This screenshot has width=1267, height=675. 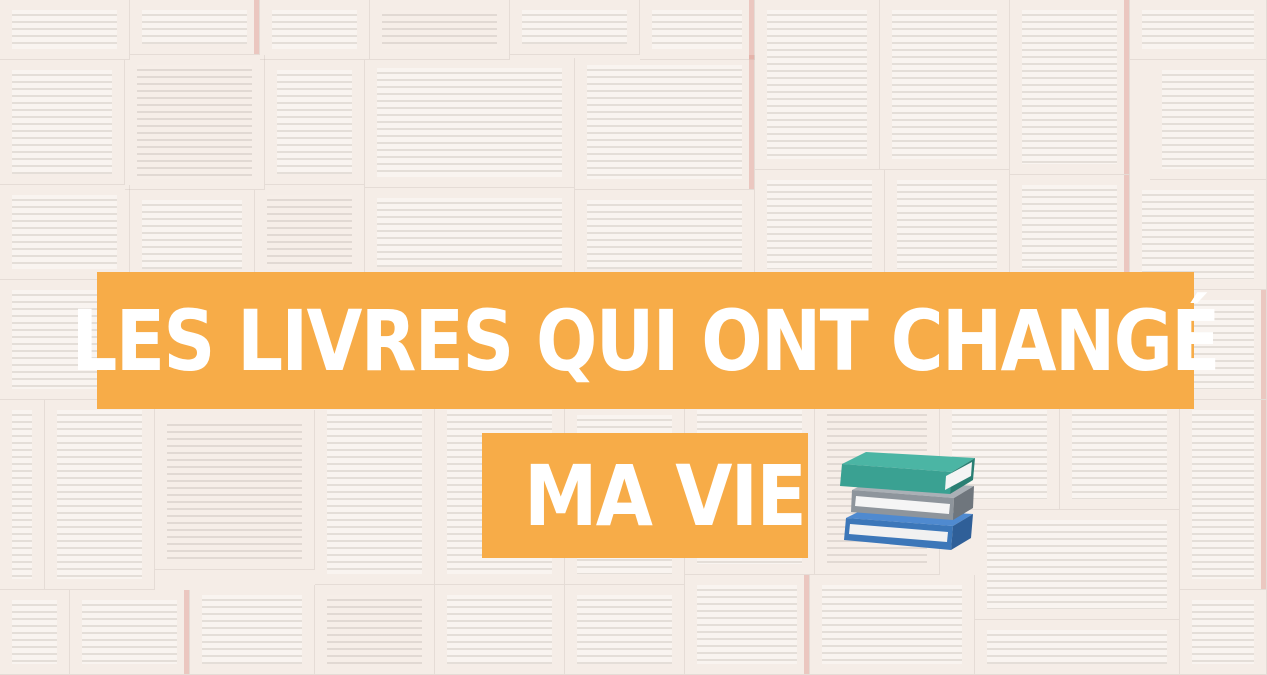 I want to click on title-line-1: LES LIVRES QUI ONT CHANGÉ, so click(x=646, y=340).